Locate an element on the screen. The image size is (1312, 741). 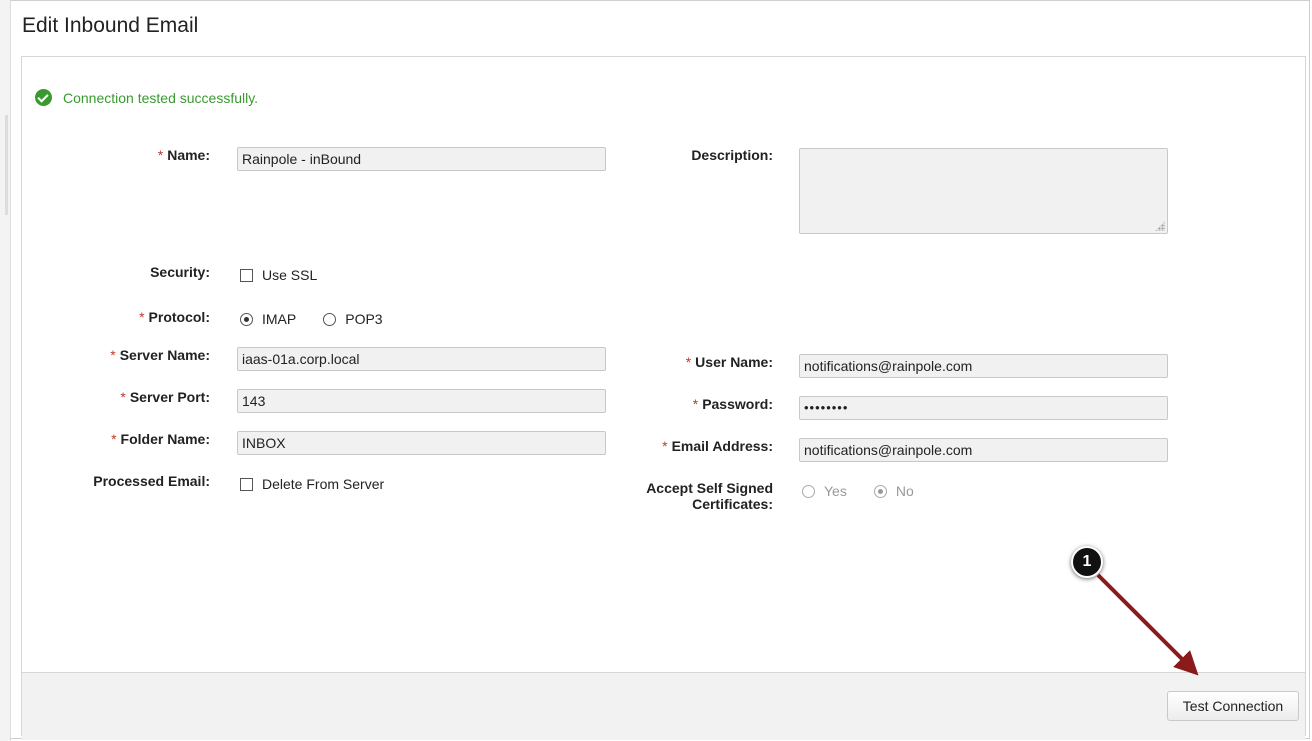
left-sidebar-strip is located at coordinates (5, 370).